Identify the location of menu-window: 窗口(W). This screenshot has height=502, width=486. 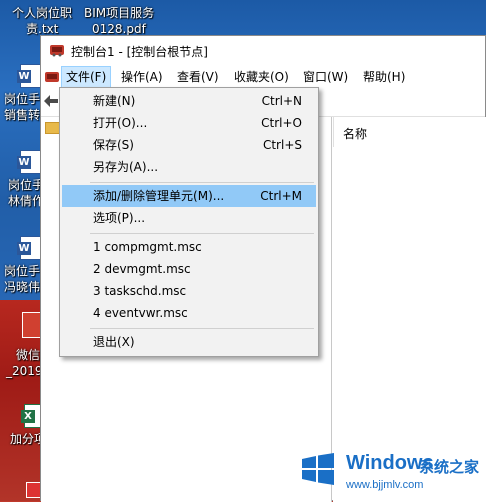
(325, 77).